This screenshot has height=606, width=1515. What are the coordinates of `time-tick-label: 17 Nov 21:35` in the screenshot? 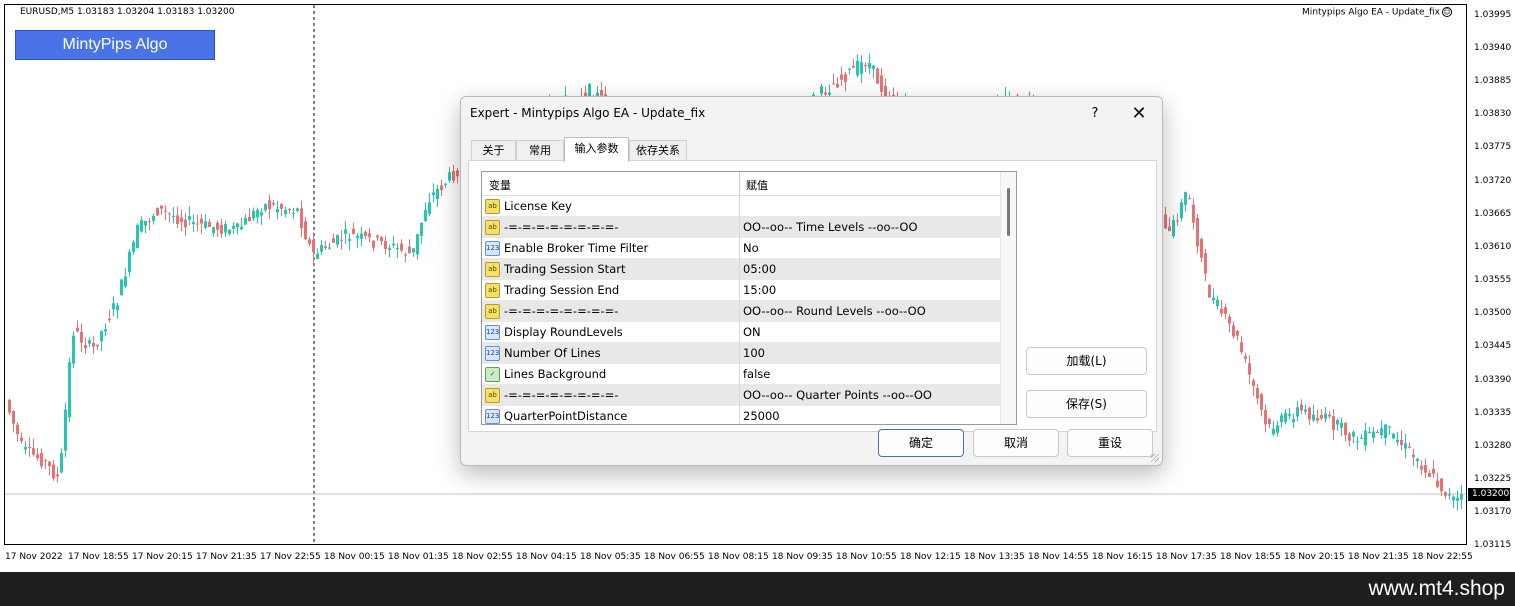 It's located at (226, 557).